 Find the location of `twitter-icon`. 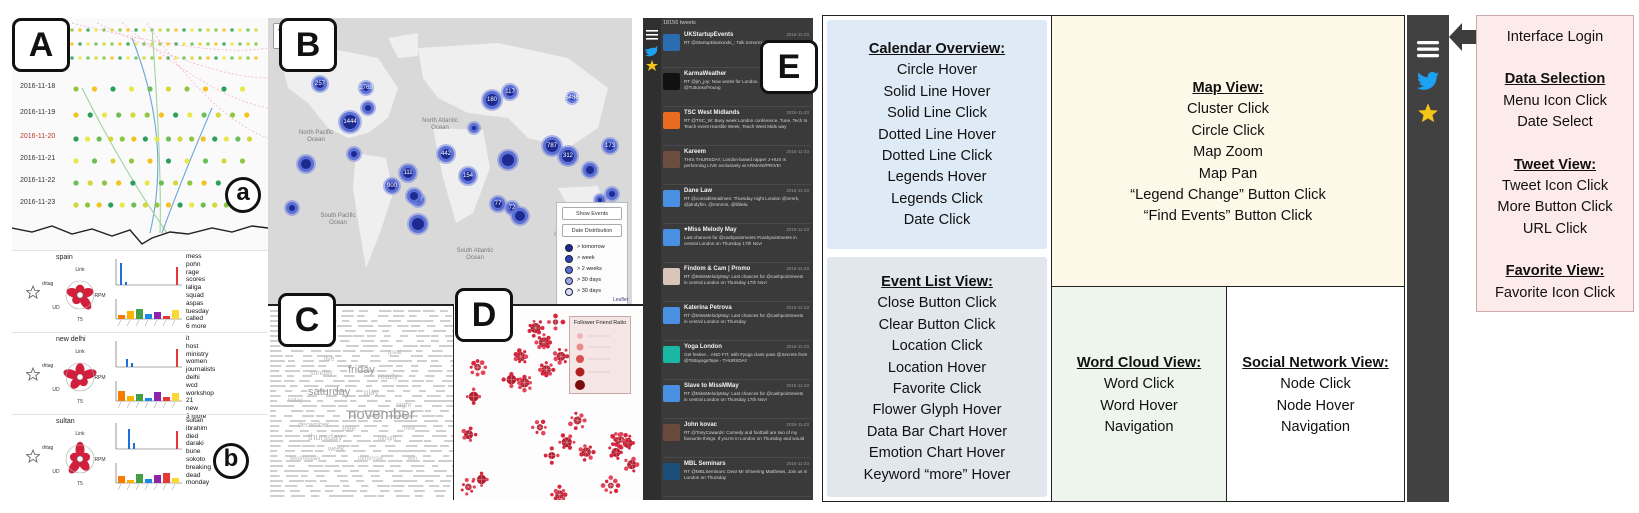

twitter-icon is located at coordinates (1428, 81).